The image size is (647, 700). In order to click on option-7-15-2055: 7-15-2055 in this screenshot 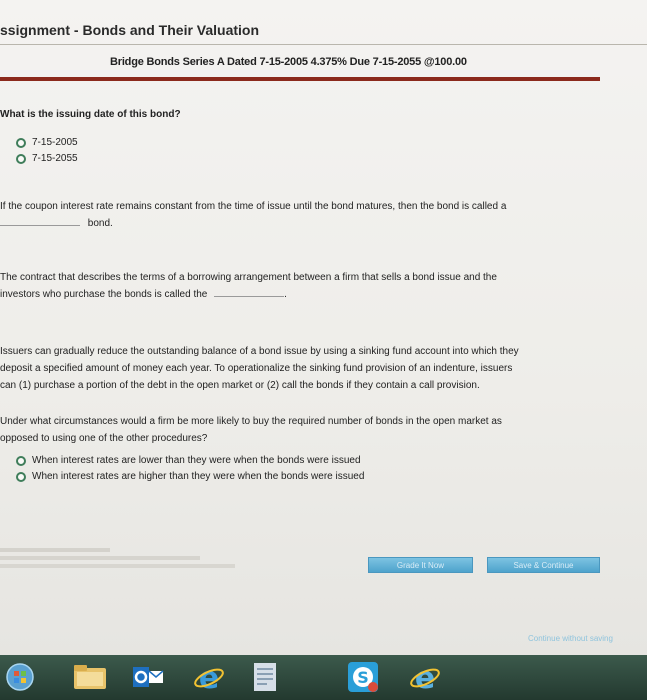, I will do `click(47, 158)`.